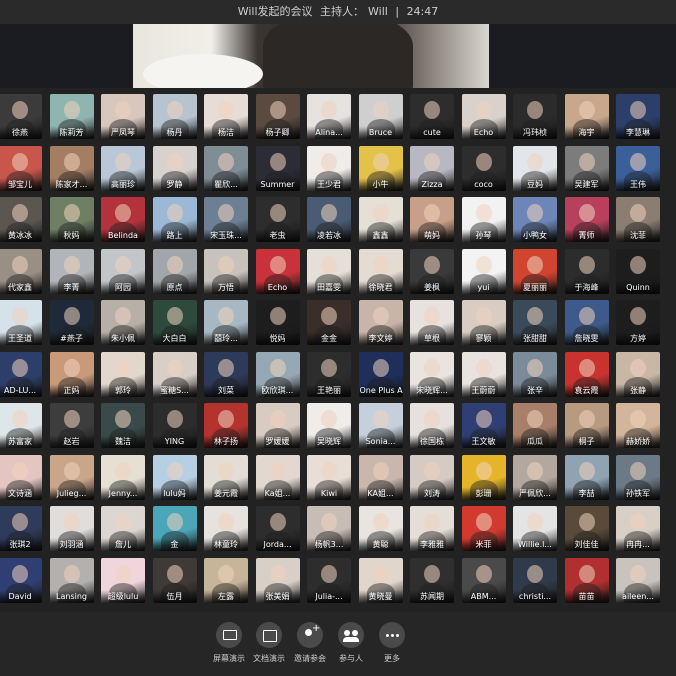  Describe the element at coordinates (21, 528) in the screenshot. I see `participant-tile: 张琪2` at that location.